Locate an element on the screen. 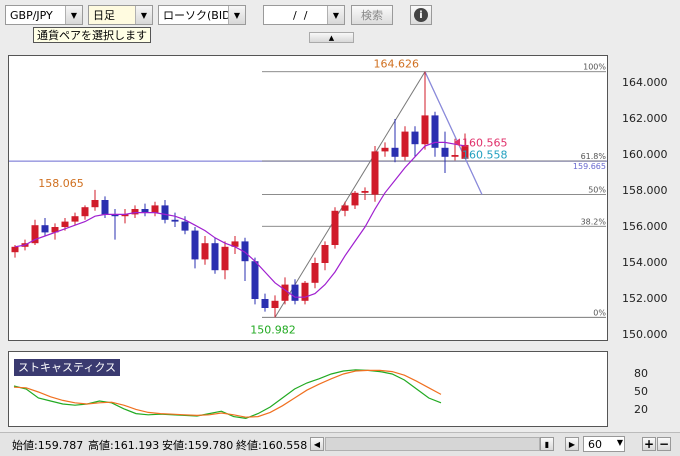  timeframe-select: 日足 ▼ is located at coordinates (120, 15).